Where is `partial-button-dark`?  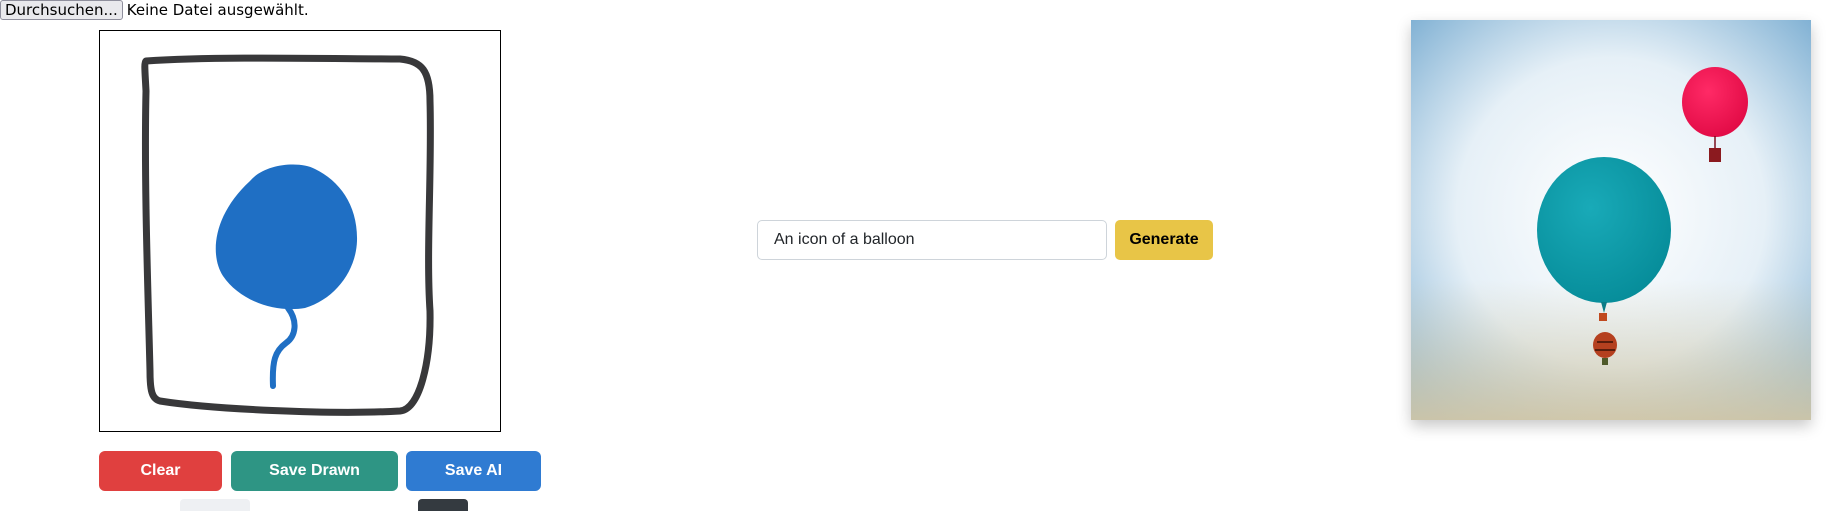
partial-button-dark is located at coordinates (443, 505).